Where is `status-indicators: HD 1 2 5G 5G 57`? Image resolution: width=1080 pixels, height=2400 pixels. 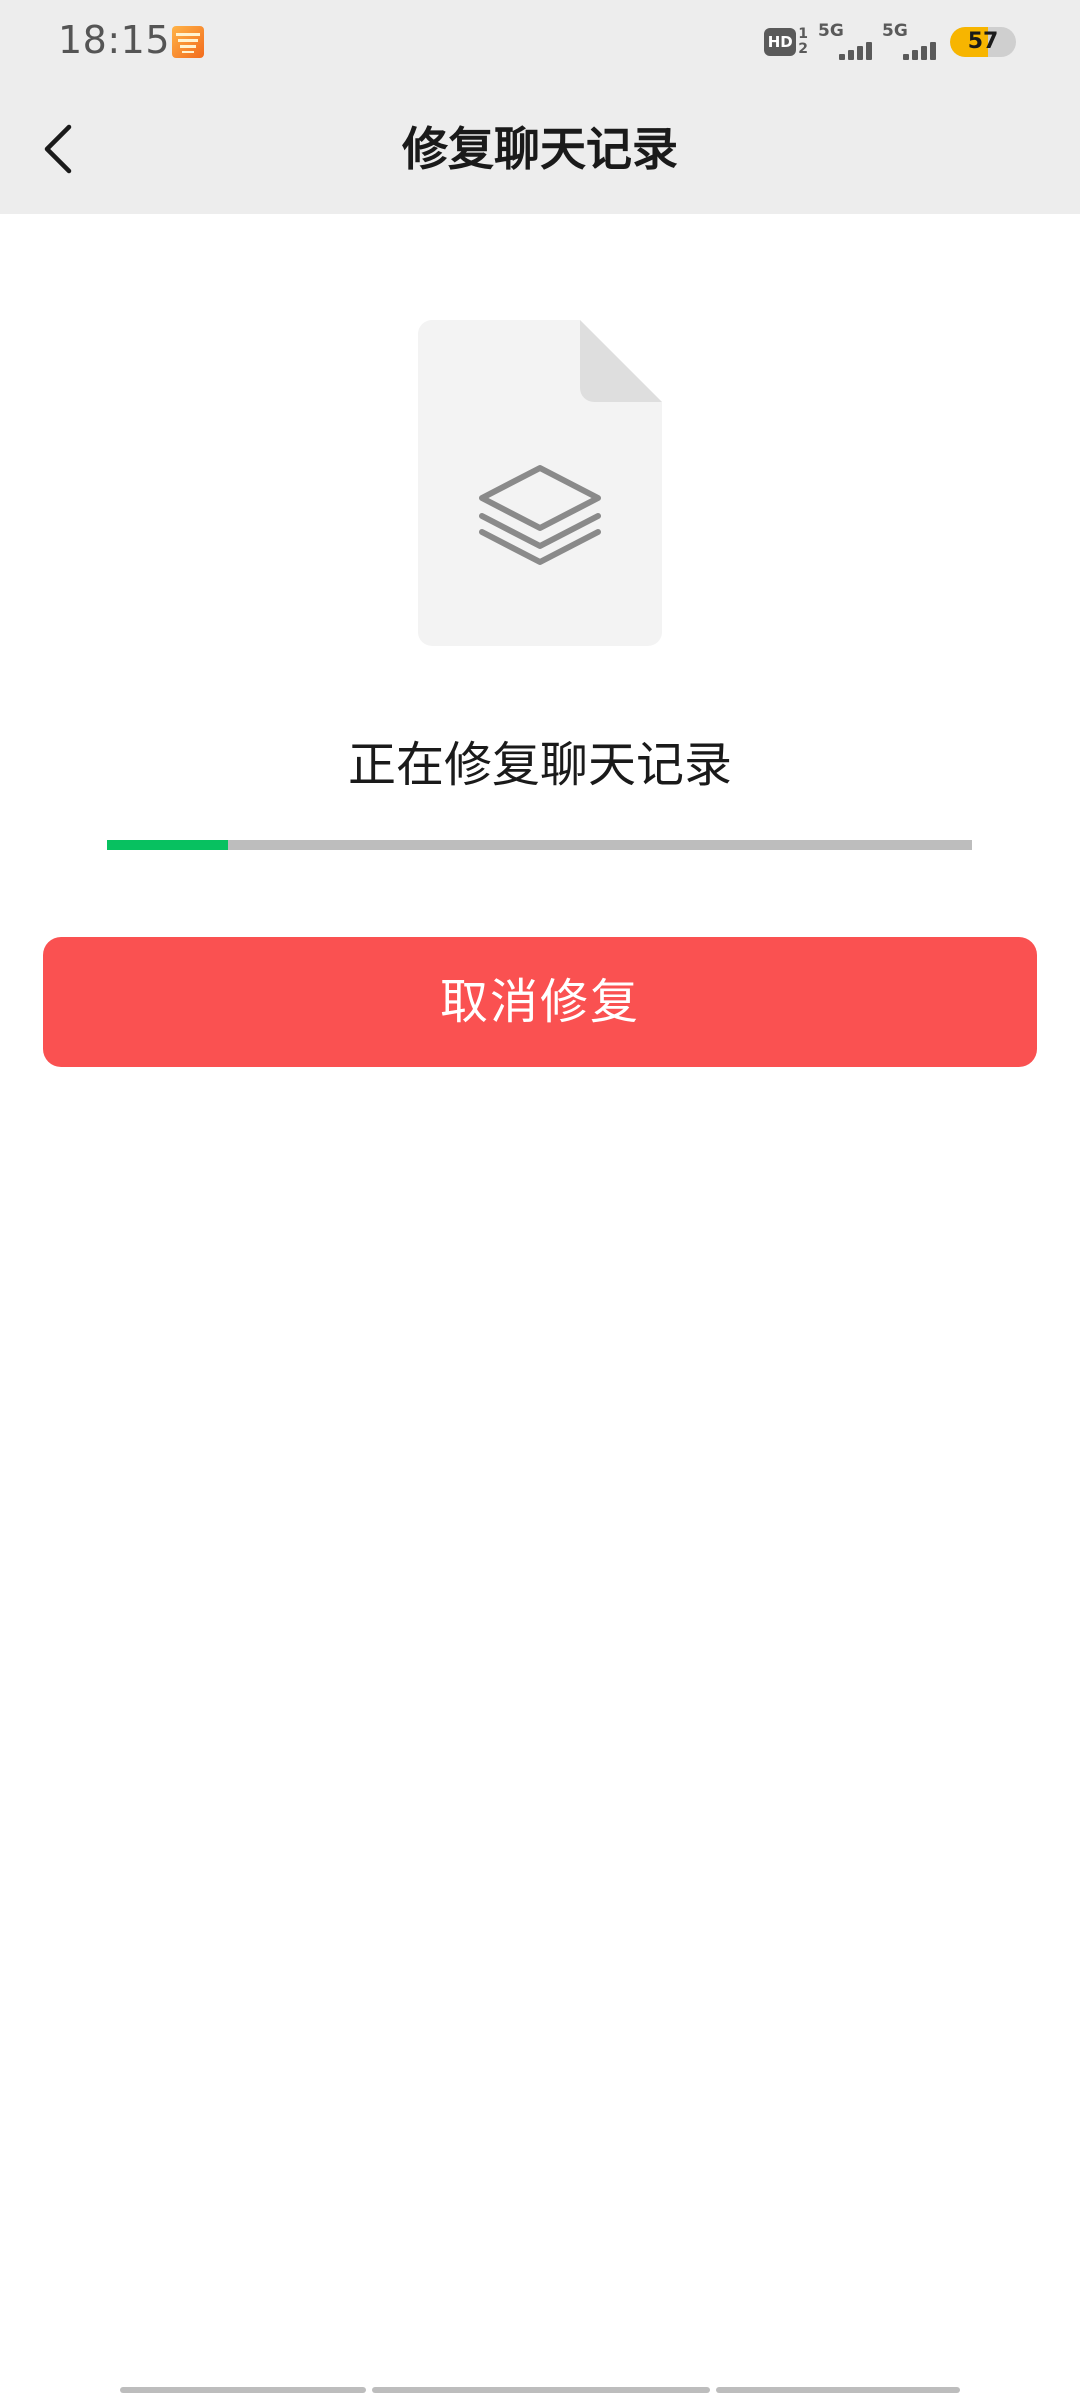 status-indicators: HD 1 2 5G 5G 57 is located at coordinates (890, 42).